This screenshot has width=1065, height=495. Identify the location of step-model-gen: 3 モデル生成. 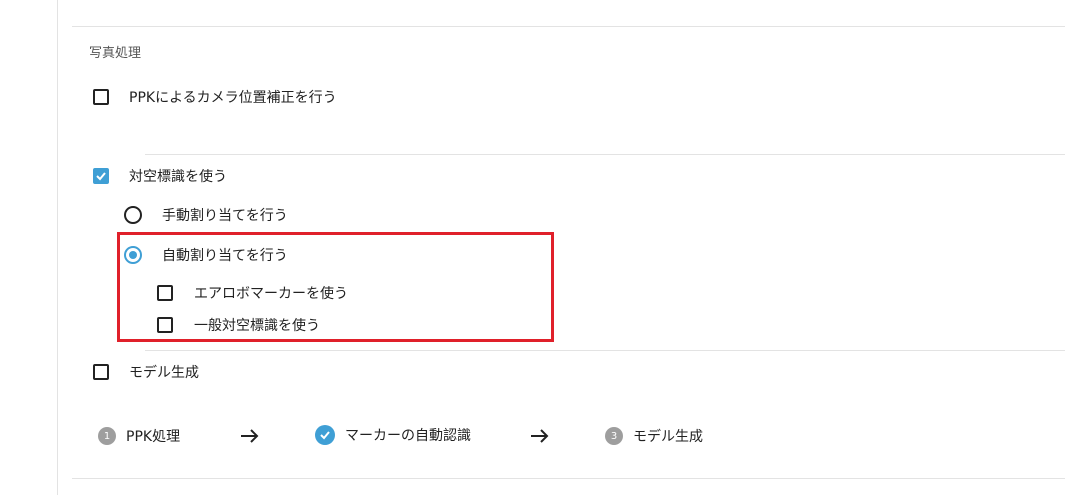
(654, 436).